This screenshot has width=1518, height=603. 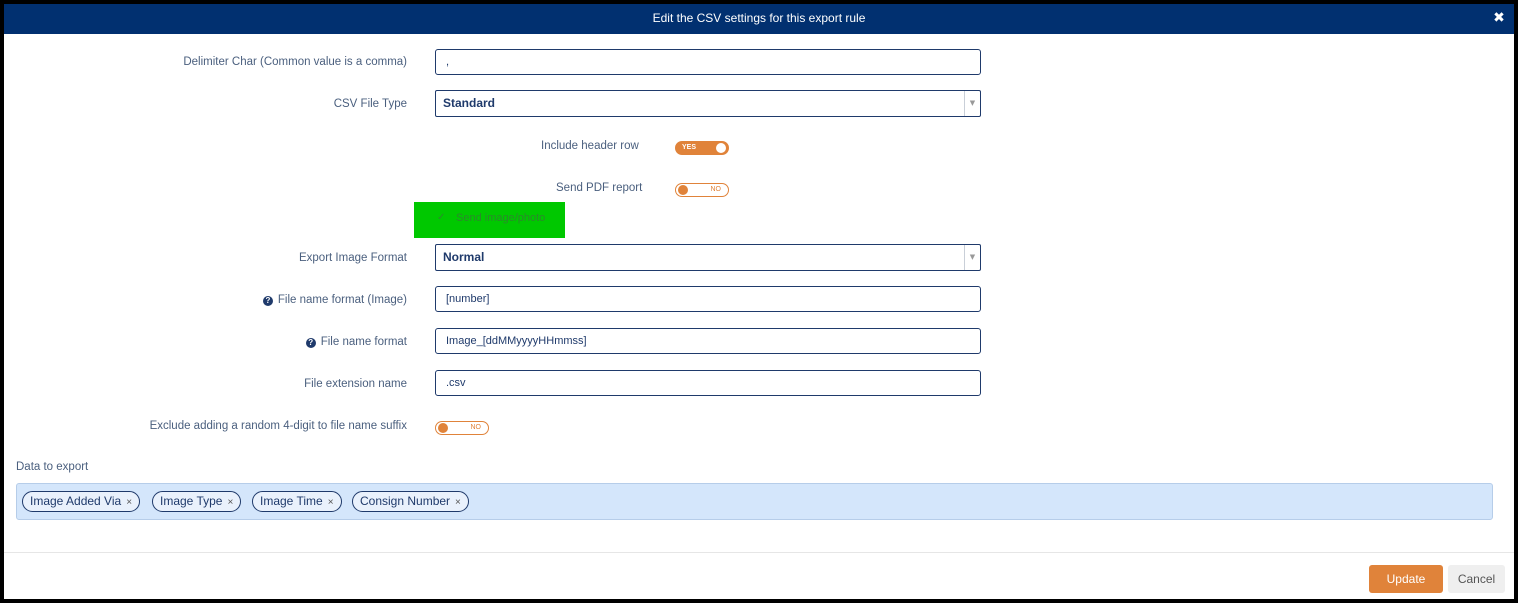 I want to click on file-name-format-text: File name format, so click(x=363, y=342).